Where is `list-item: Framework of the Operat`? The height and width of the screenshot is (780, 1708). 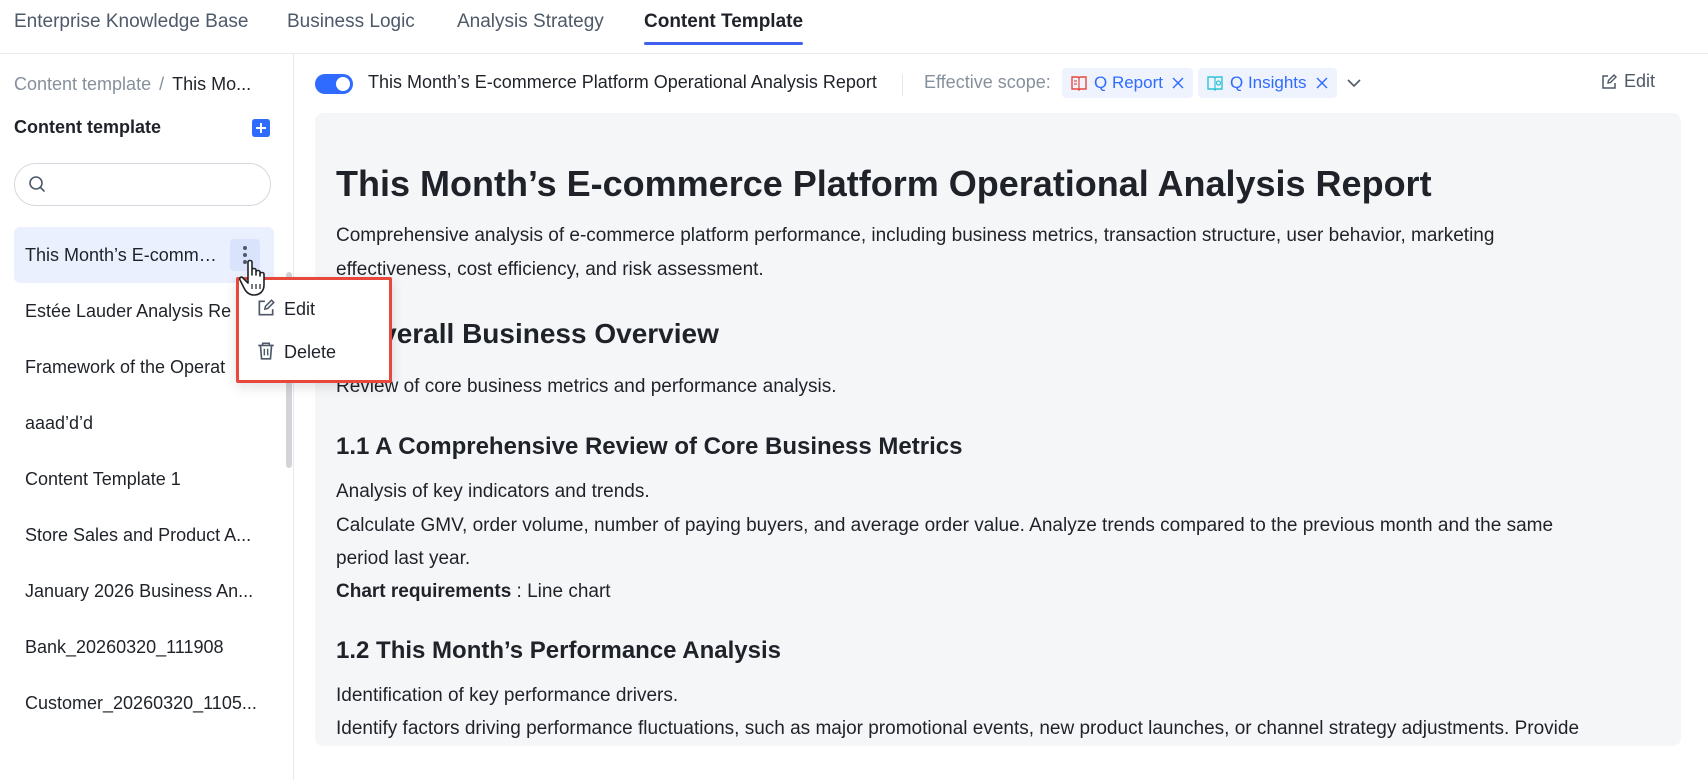 list-item: Framework of the Operat is located at coordinates (144, 367).